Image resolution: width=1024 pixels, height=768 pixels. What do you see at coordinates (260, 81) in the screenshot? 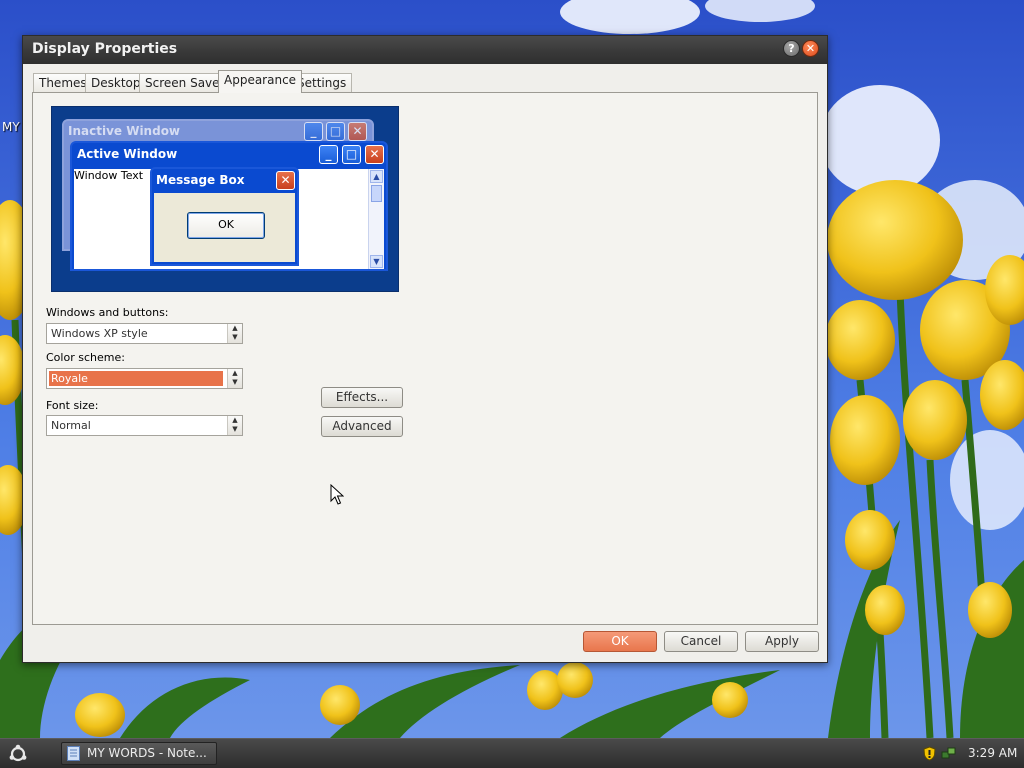
I see `tab-appearance: Appearance` at bounding box center [260, 81].